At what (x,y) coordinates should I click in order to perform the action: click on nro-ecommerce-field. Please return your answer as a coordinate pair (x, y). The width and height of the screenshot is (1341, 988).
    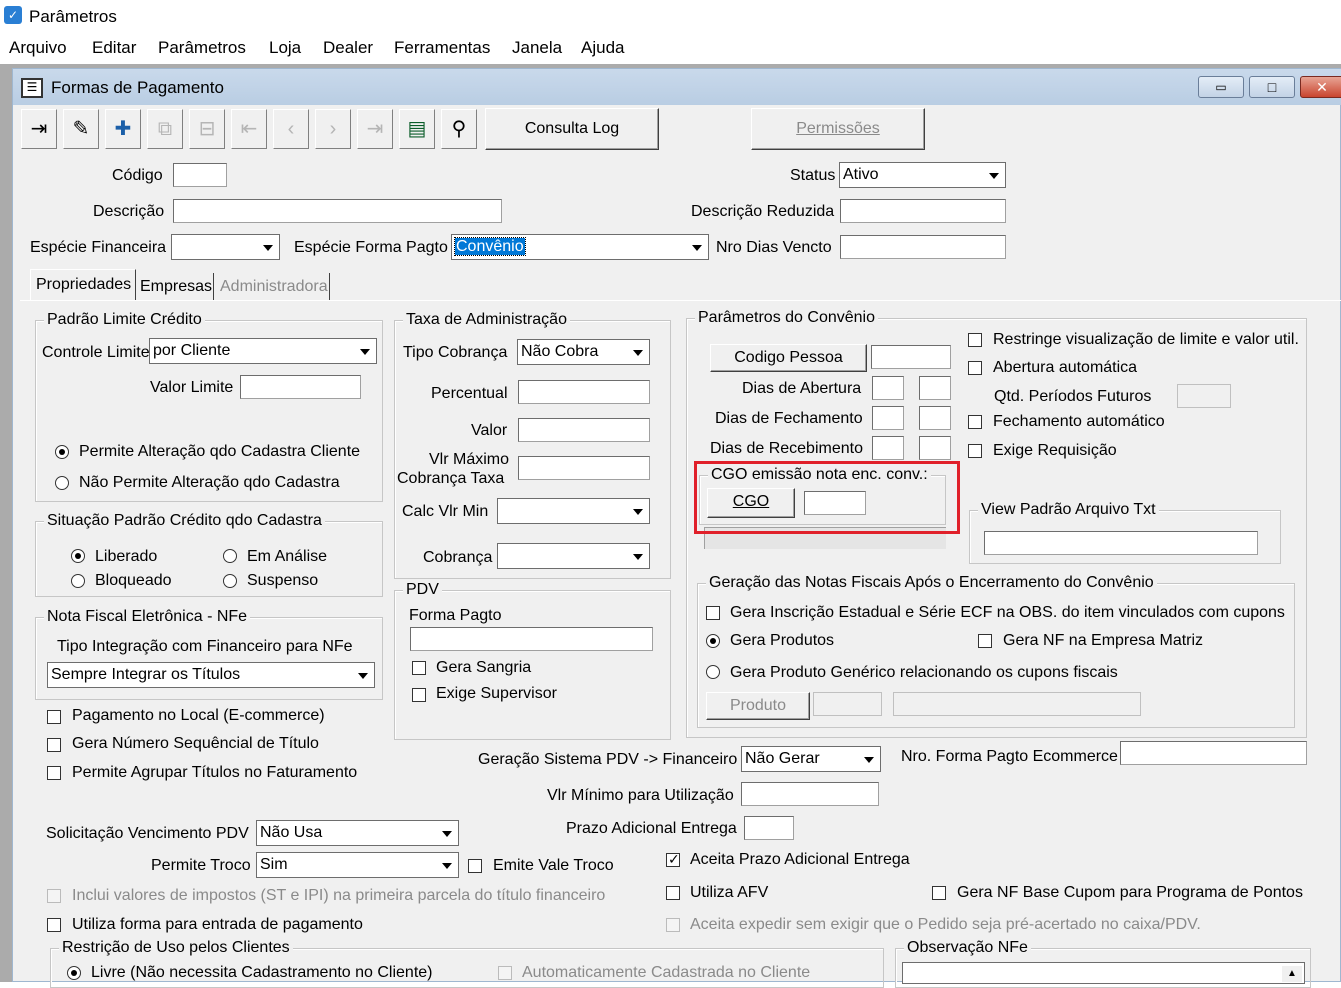
    Looking at the image, I should click on (1213, 753).